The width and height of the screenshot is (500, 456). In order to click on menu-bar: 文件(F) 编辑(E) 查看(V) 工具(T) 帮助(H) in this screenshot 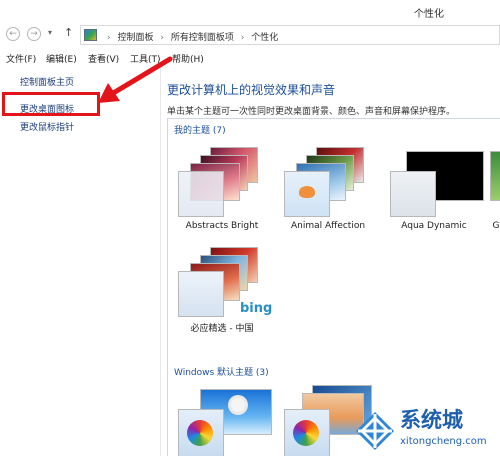, I will do `click(250, 58)`.